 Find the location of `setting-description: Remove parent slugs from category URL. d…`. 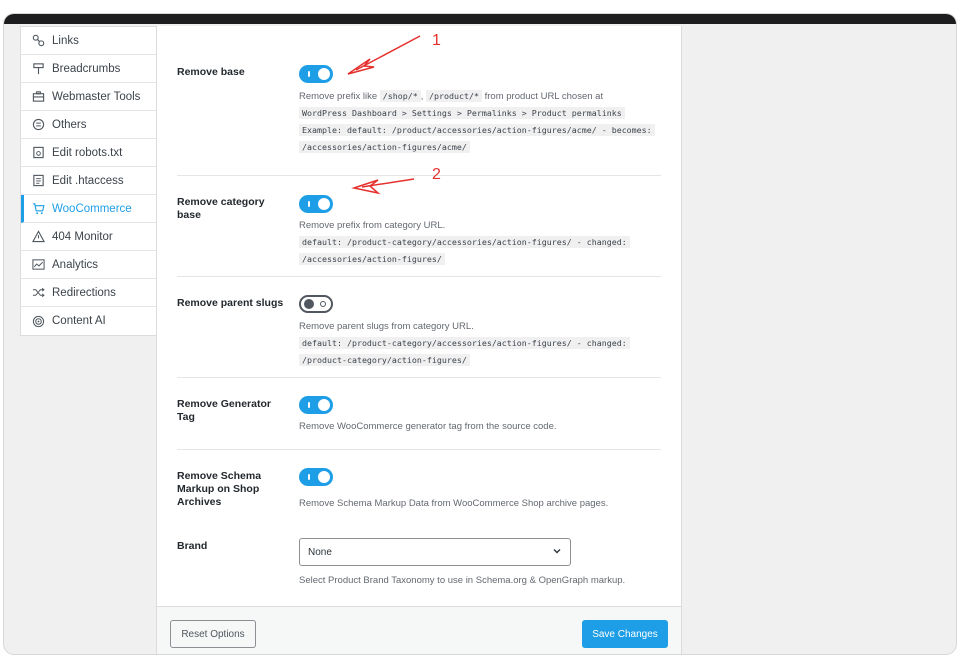

setting-description: Remove parent slugs from category URL. d… is located at coordinates (480, 343).